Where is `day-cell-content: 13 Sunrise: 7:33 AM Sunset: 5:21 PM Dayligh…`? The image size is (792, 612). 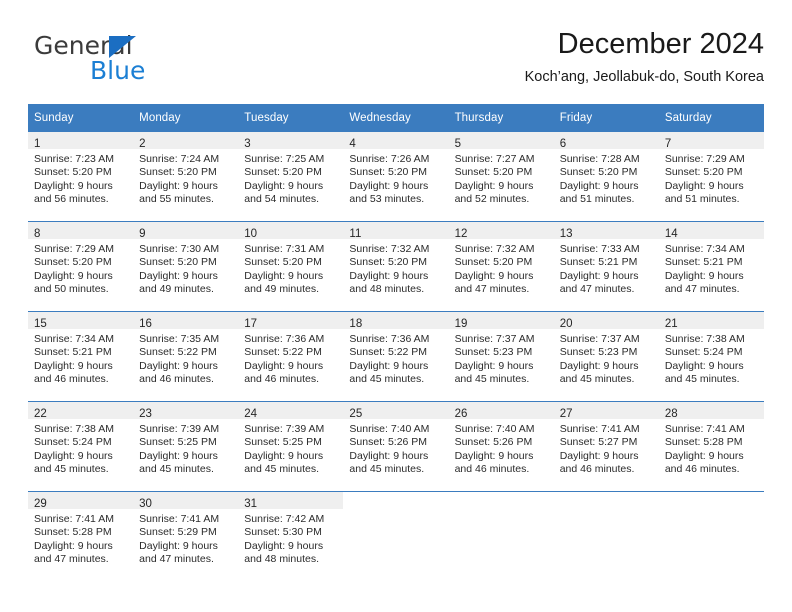 day-cell-content: 13 Sunrise: 7:33 AM Sunset: 5:21 PM Dayligh… is located at coordinates (606, 266).